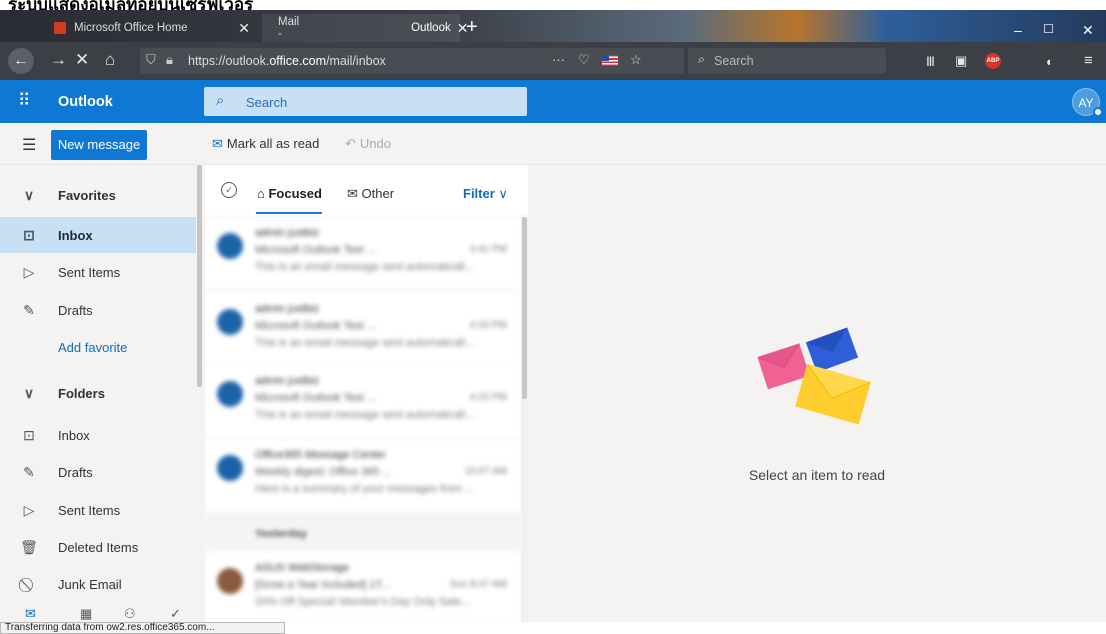 The image size is (1106, 634). I want to click on mail-search-input: ⌕ Search, so click(365, 101).